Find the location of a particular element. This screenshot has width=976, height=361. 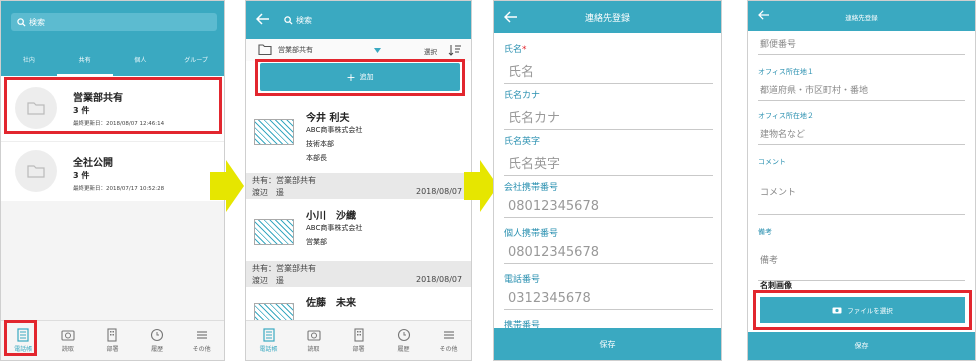

field-label: 氏名 is located at coordinates (513, 50).